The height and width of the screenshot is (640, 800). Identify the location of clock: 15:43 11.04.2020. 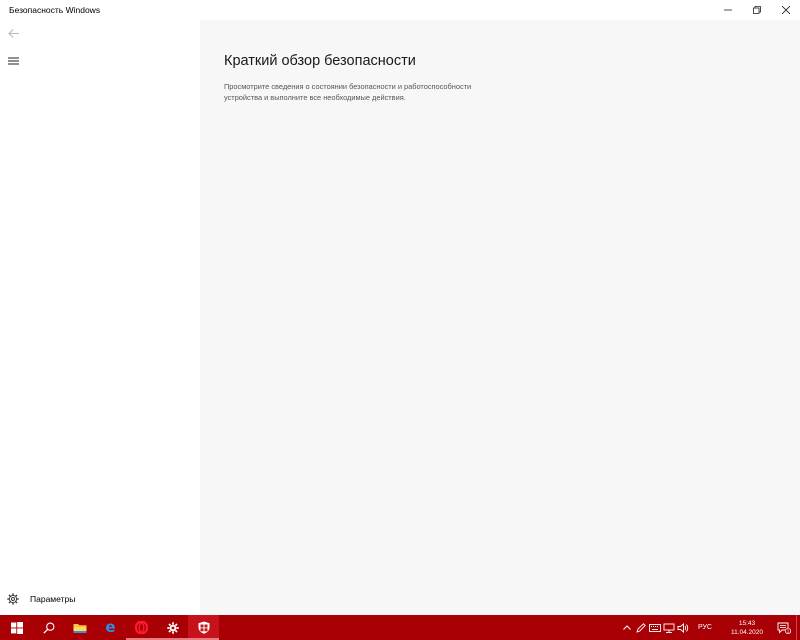
(747, 627).